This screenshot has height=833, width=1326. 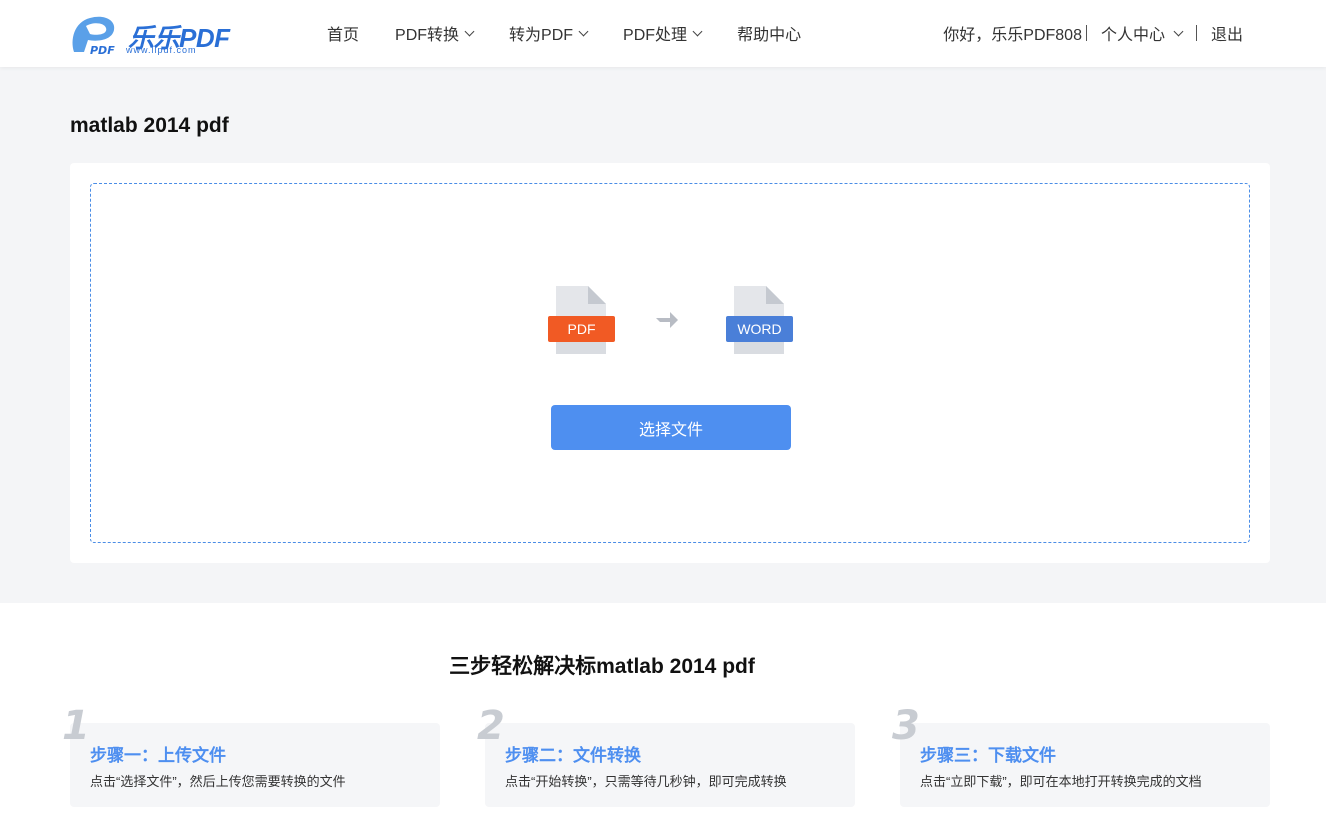 I want to click on step-number: 3, so click(x=906, y=726).